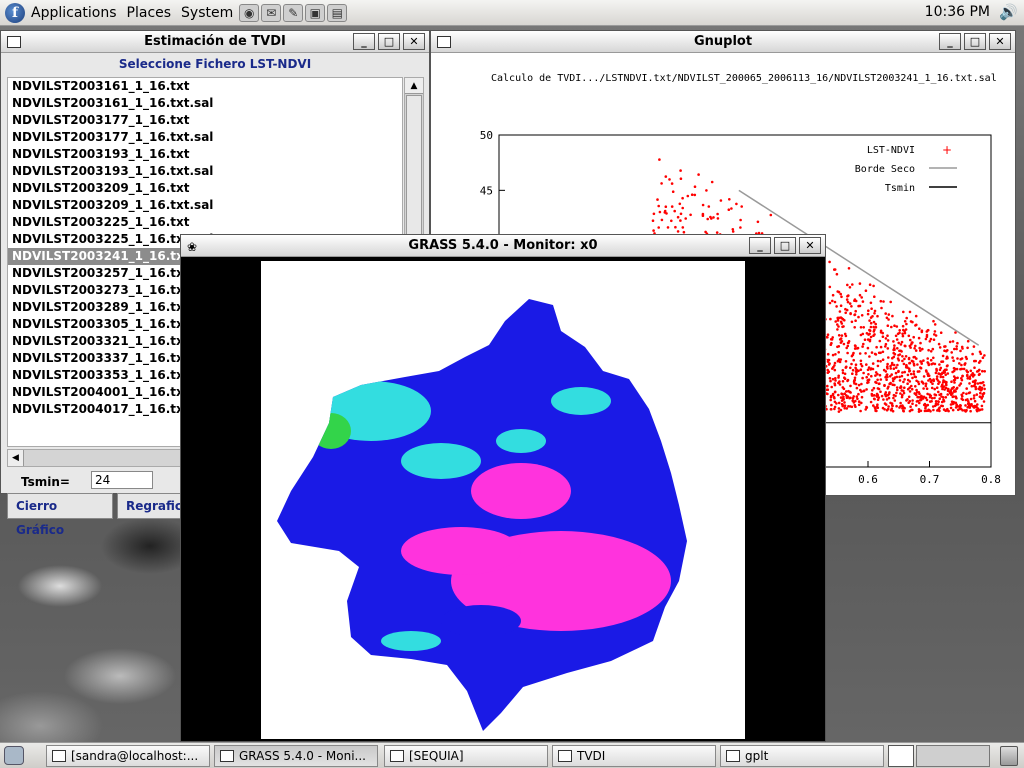  What do you see at coordinates (205, 120) in the screenshot?
I see `file-list-item: NDVILST2003177_1_16.txt` at bounding box center [205, 120].